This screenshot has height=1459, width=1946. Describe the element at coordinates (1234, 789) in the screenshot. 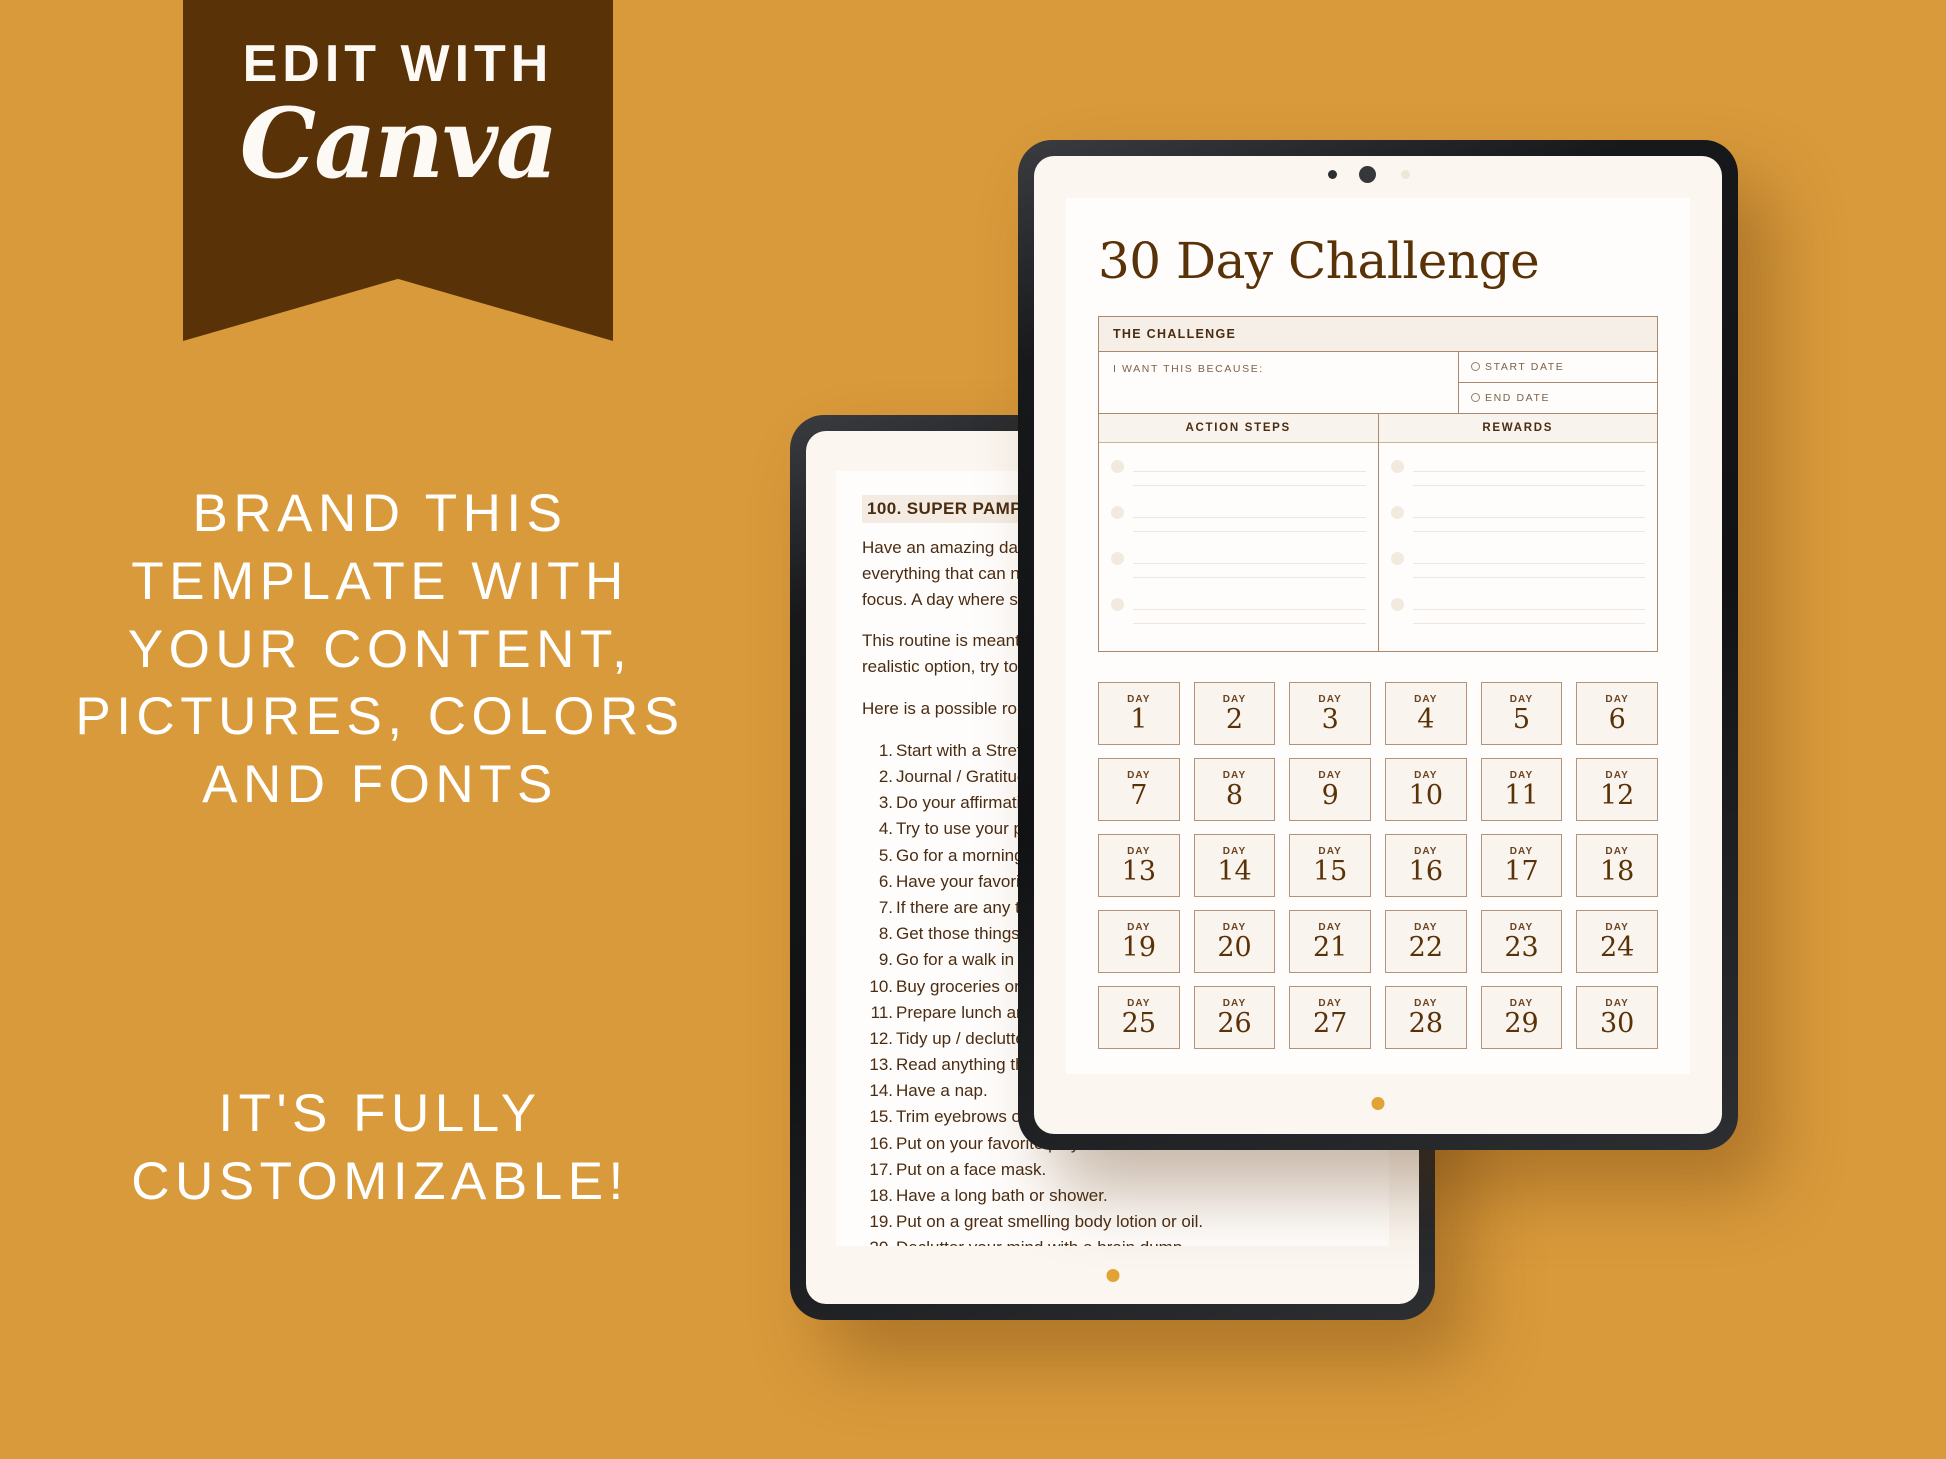

I see `day-cell: DAY 8` at that location.